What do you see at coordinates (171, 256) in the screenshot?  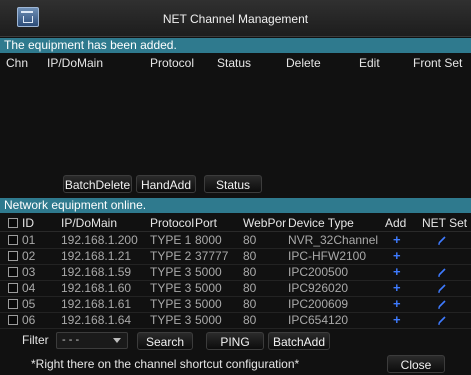 I see `cell-protocol: TYPE 2` at bounding box center [171, 256].